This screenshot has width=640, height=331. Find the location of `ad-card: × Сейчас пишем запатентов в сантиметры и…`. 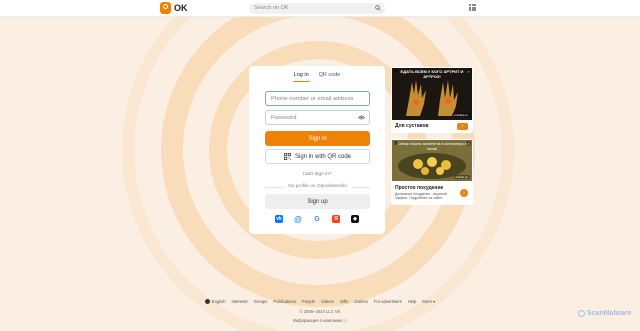

ad-card: × Сейчас пишем запатентов в сантиметры и… is located at coordinates (432, 172).